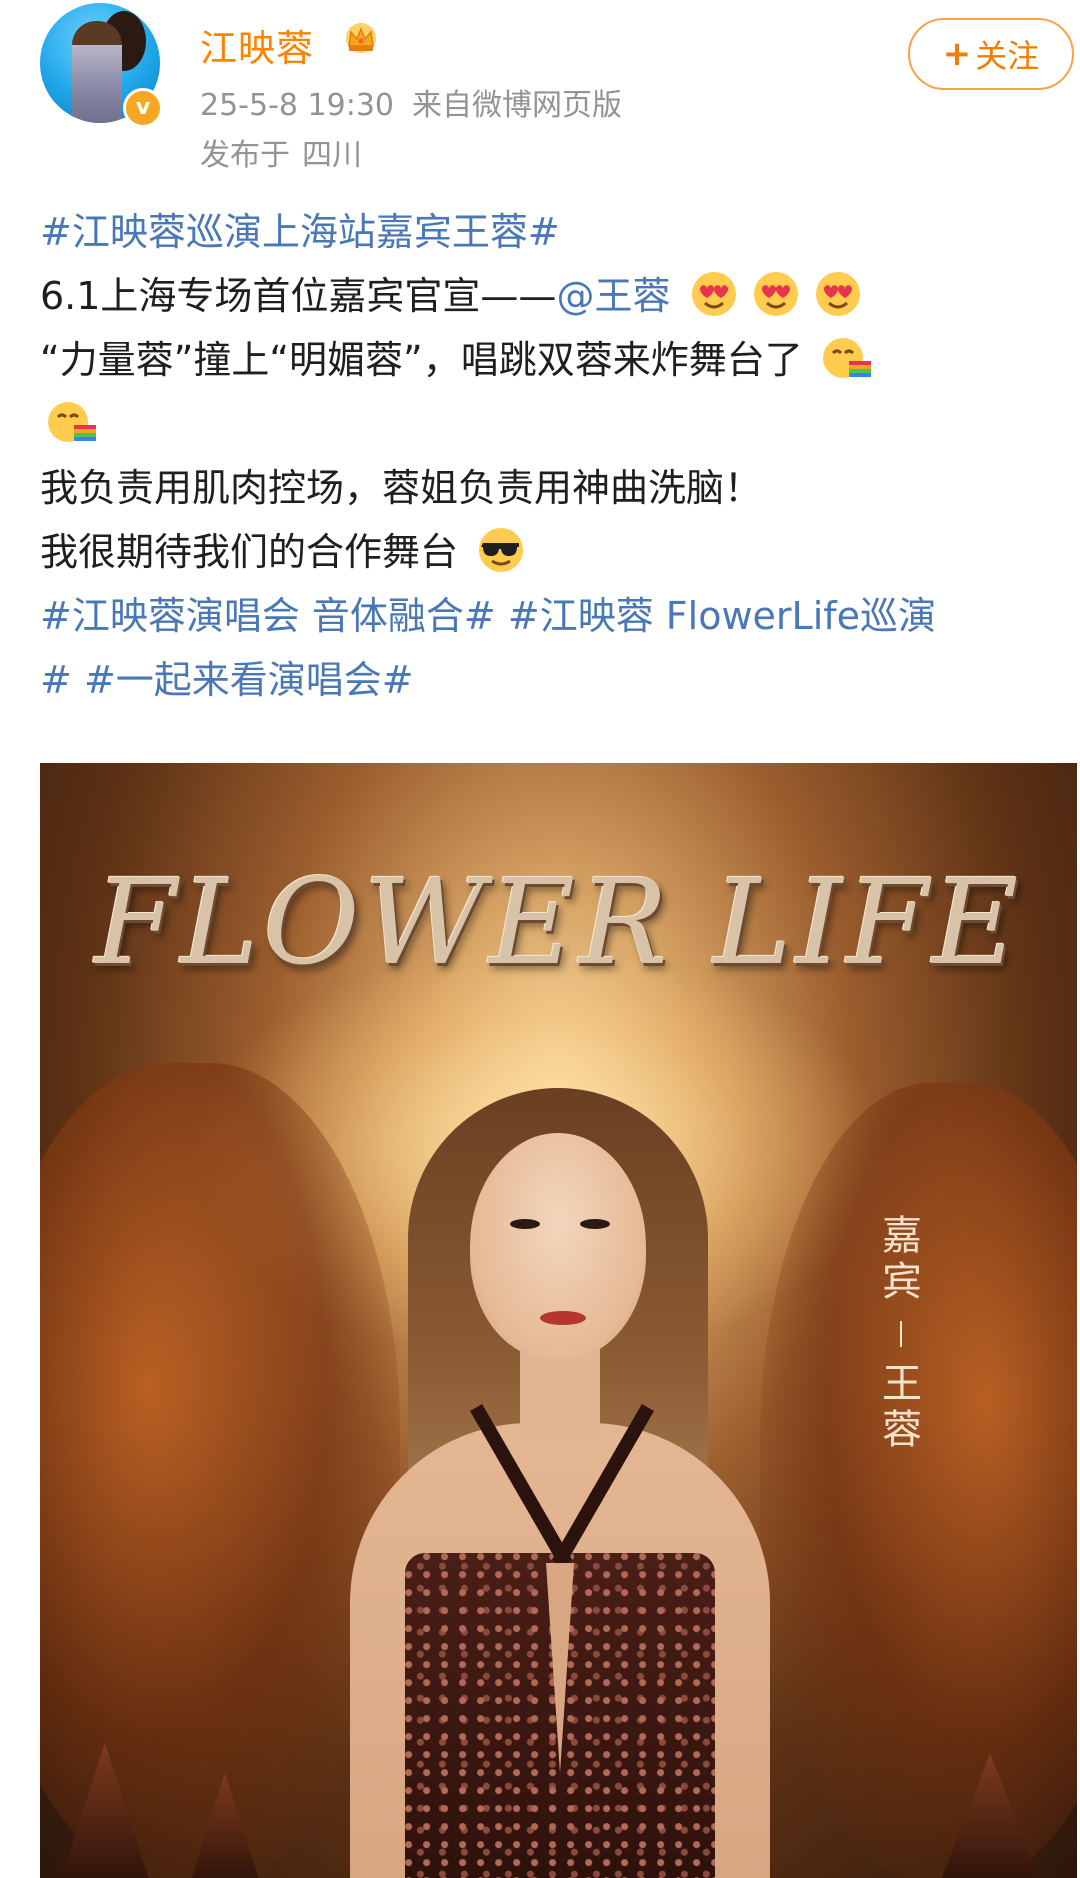  I want to click on post-line: 6.1上海专场首位嘉宾官宣——@王蓉, so click(560, 296).